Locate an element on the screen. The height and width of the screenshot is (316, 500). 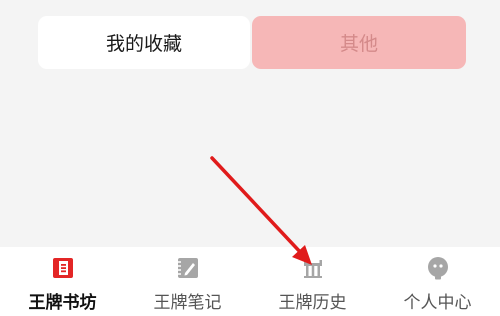
nav-label-profile: 个人中心 is located at coordinates (437, 303).